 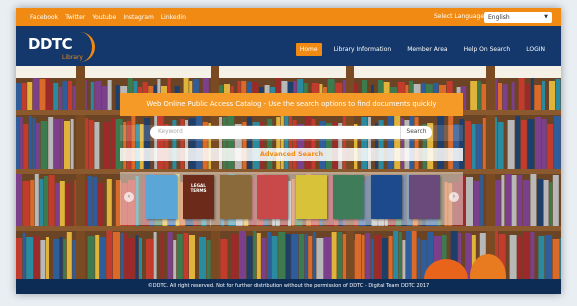 What do you see at coordinates (104, 17) in the screenshot?
I see `youtube-link: Youtube` at bounding box center [104, 17].